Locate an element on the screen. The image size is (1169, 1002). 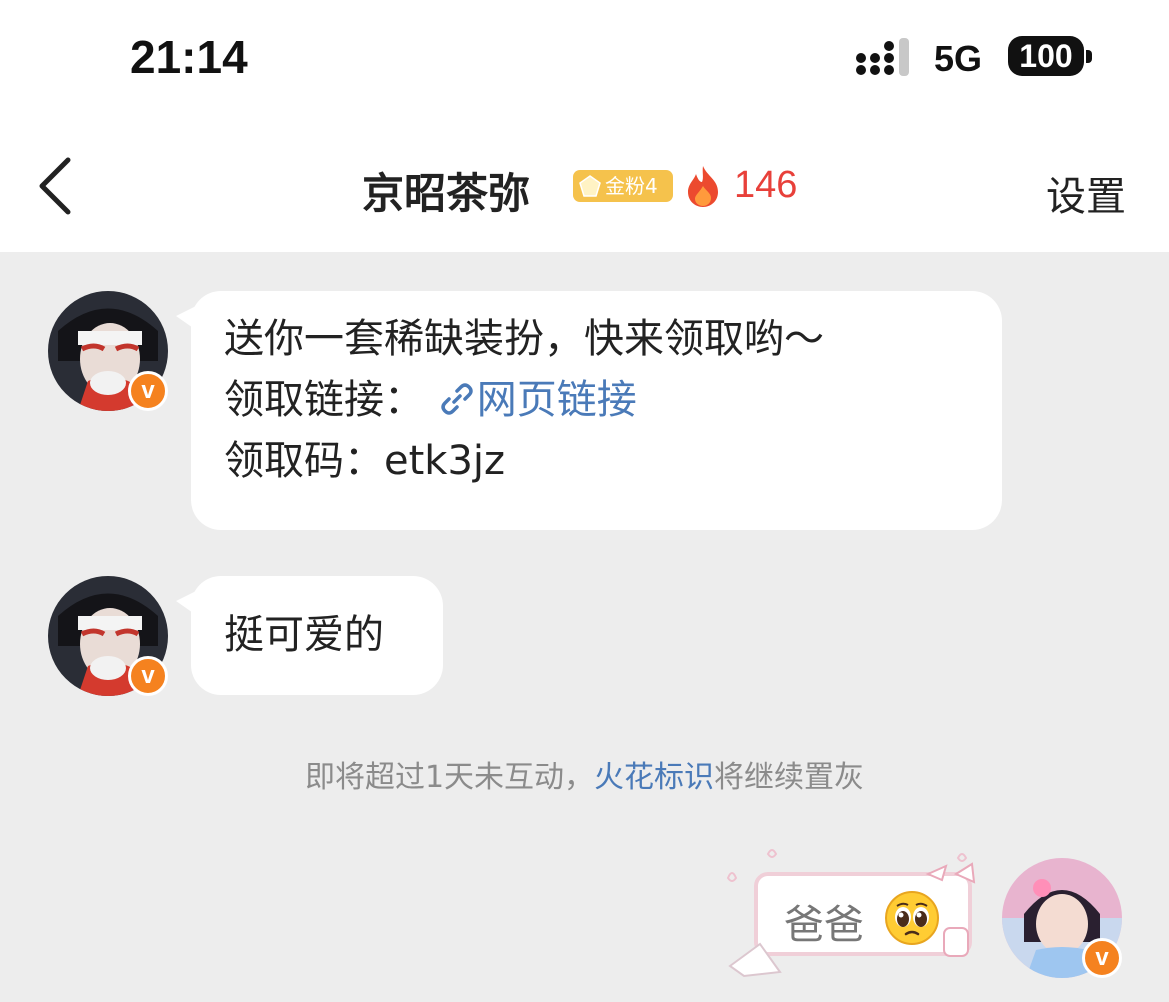
message-text: 挺可爱的 is located at coordinates (304, 635).